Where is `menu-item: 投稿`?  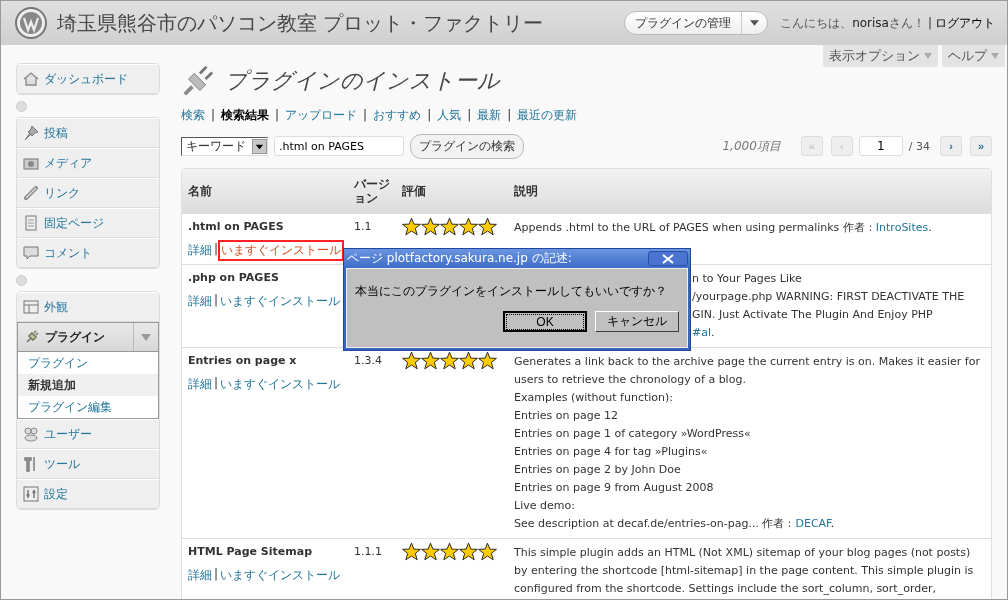
menu-item: 投稿 is located at coordinates (88, 133).